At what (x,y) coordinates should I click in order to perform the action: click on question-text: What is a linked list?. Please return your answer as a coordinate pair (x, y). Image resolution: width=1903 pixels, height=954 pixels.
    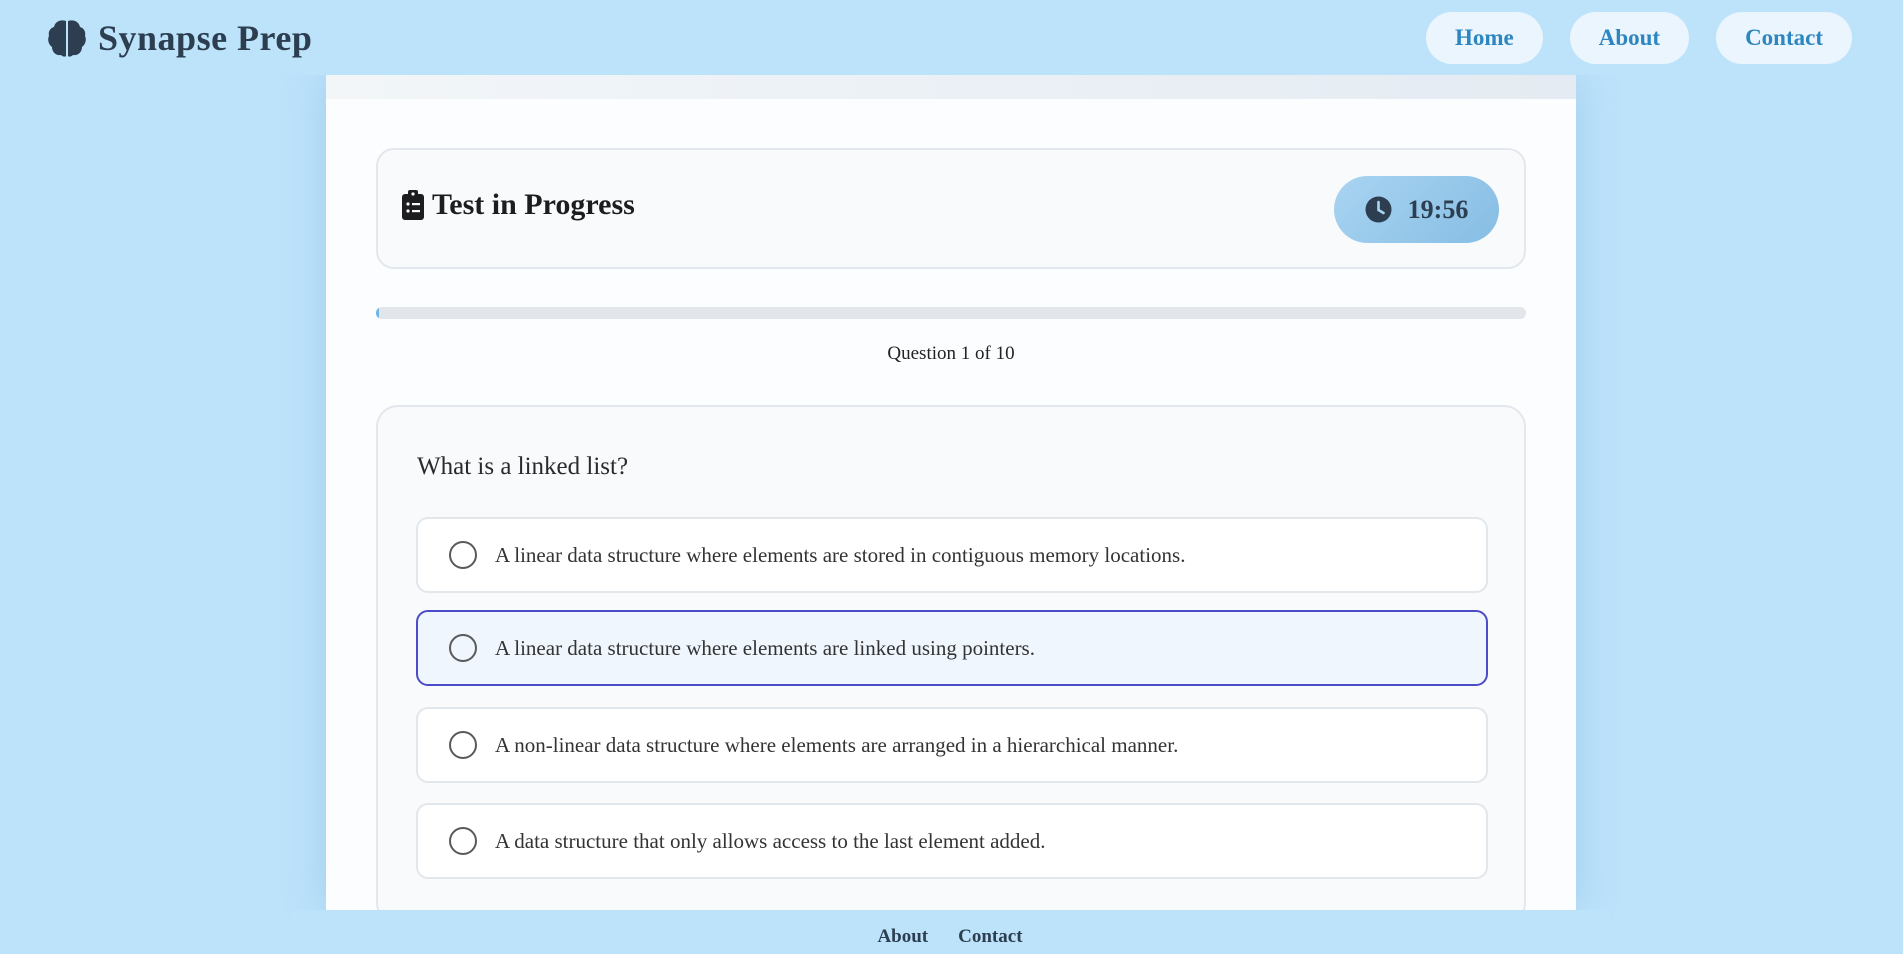
    Looking at the image, I should click on (523, 466).